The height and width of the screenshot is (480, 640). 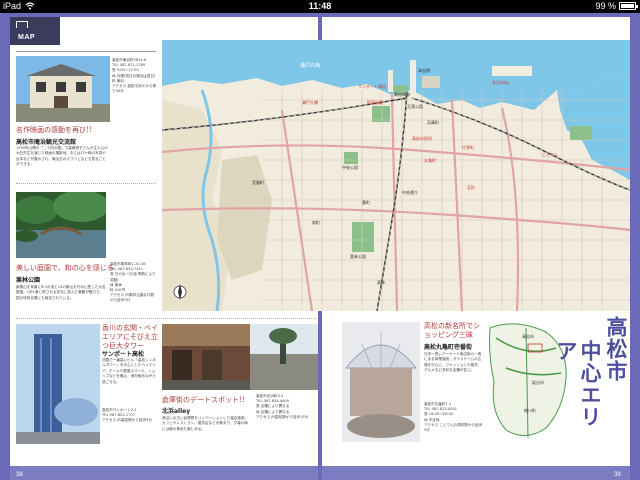 I want to click on map-label: 番町, so click(x=366, y=202).